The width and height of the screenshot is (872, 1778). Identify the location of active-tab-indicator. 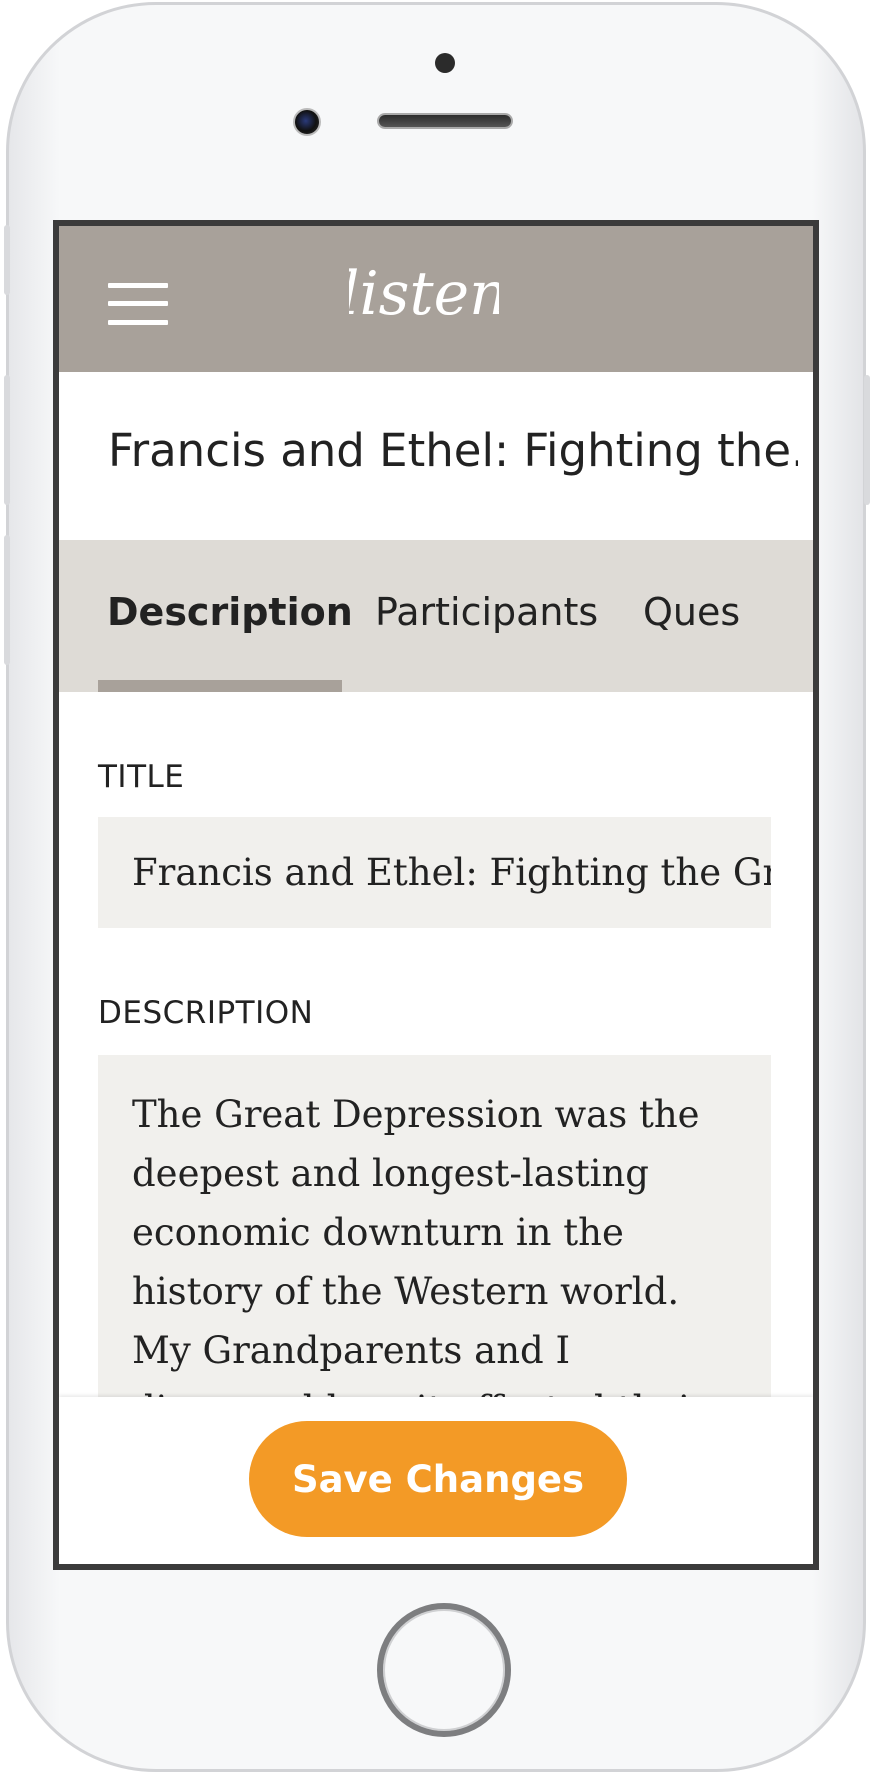
(220, 686).